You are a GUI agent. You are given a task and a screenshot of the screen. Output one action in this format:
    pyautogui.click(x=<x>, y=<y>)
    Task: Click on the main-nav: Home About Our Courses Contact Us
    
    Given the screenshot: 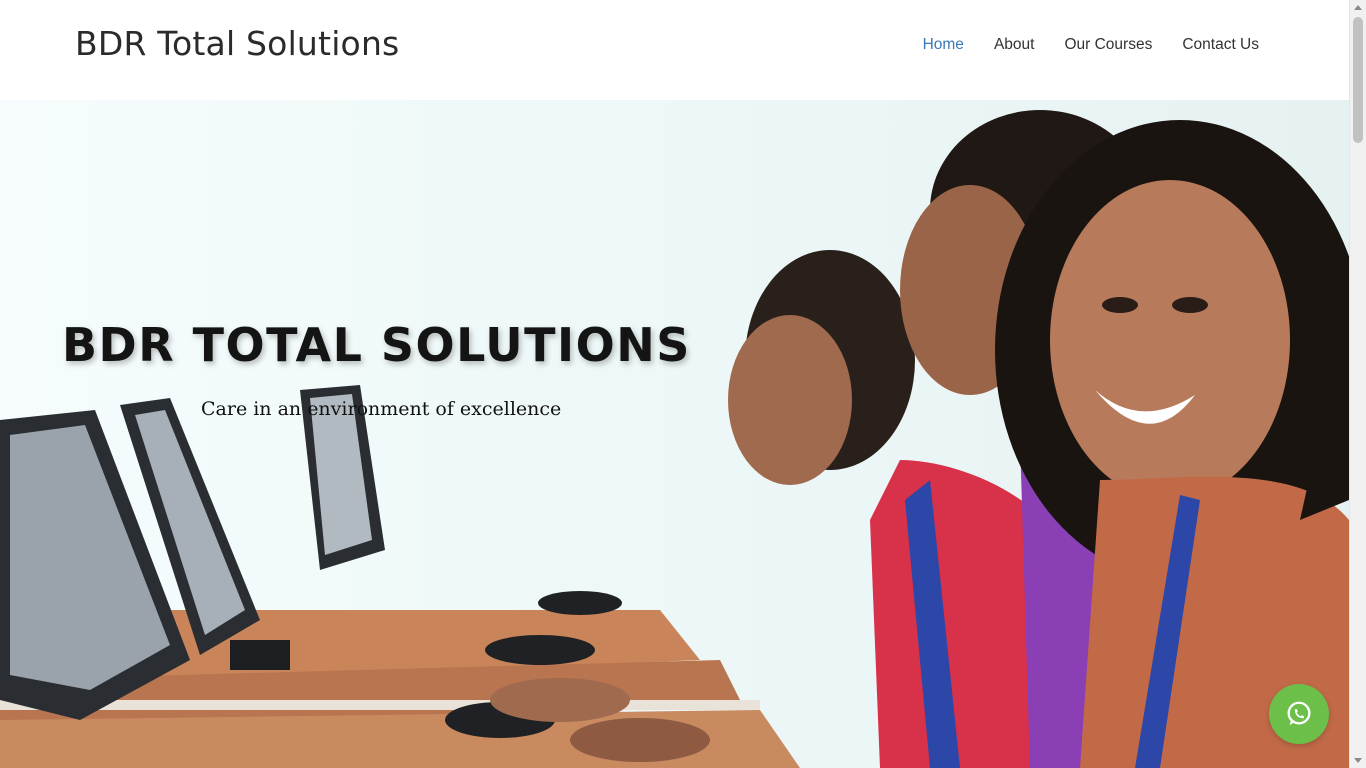 What is the action you would take?
    pyautogui.click(x=1076, y=45)
    